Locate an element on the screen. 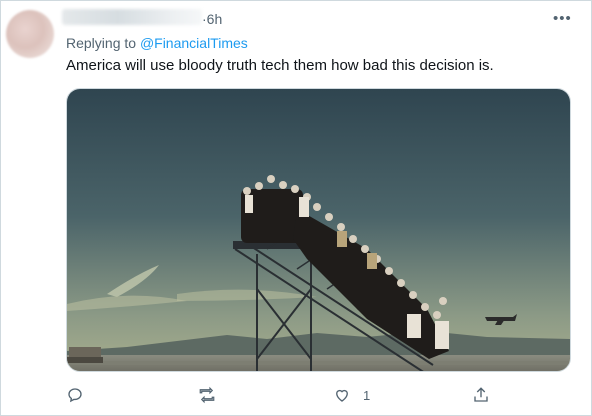 The width and height of the screenshot is (592, 416). like-button: 1 is located at coordinates (351, 395).